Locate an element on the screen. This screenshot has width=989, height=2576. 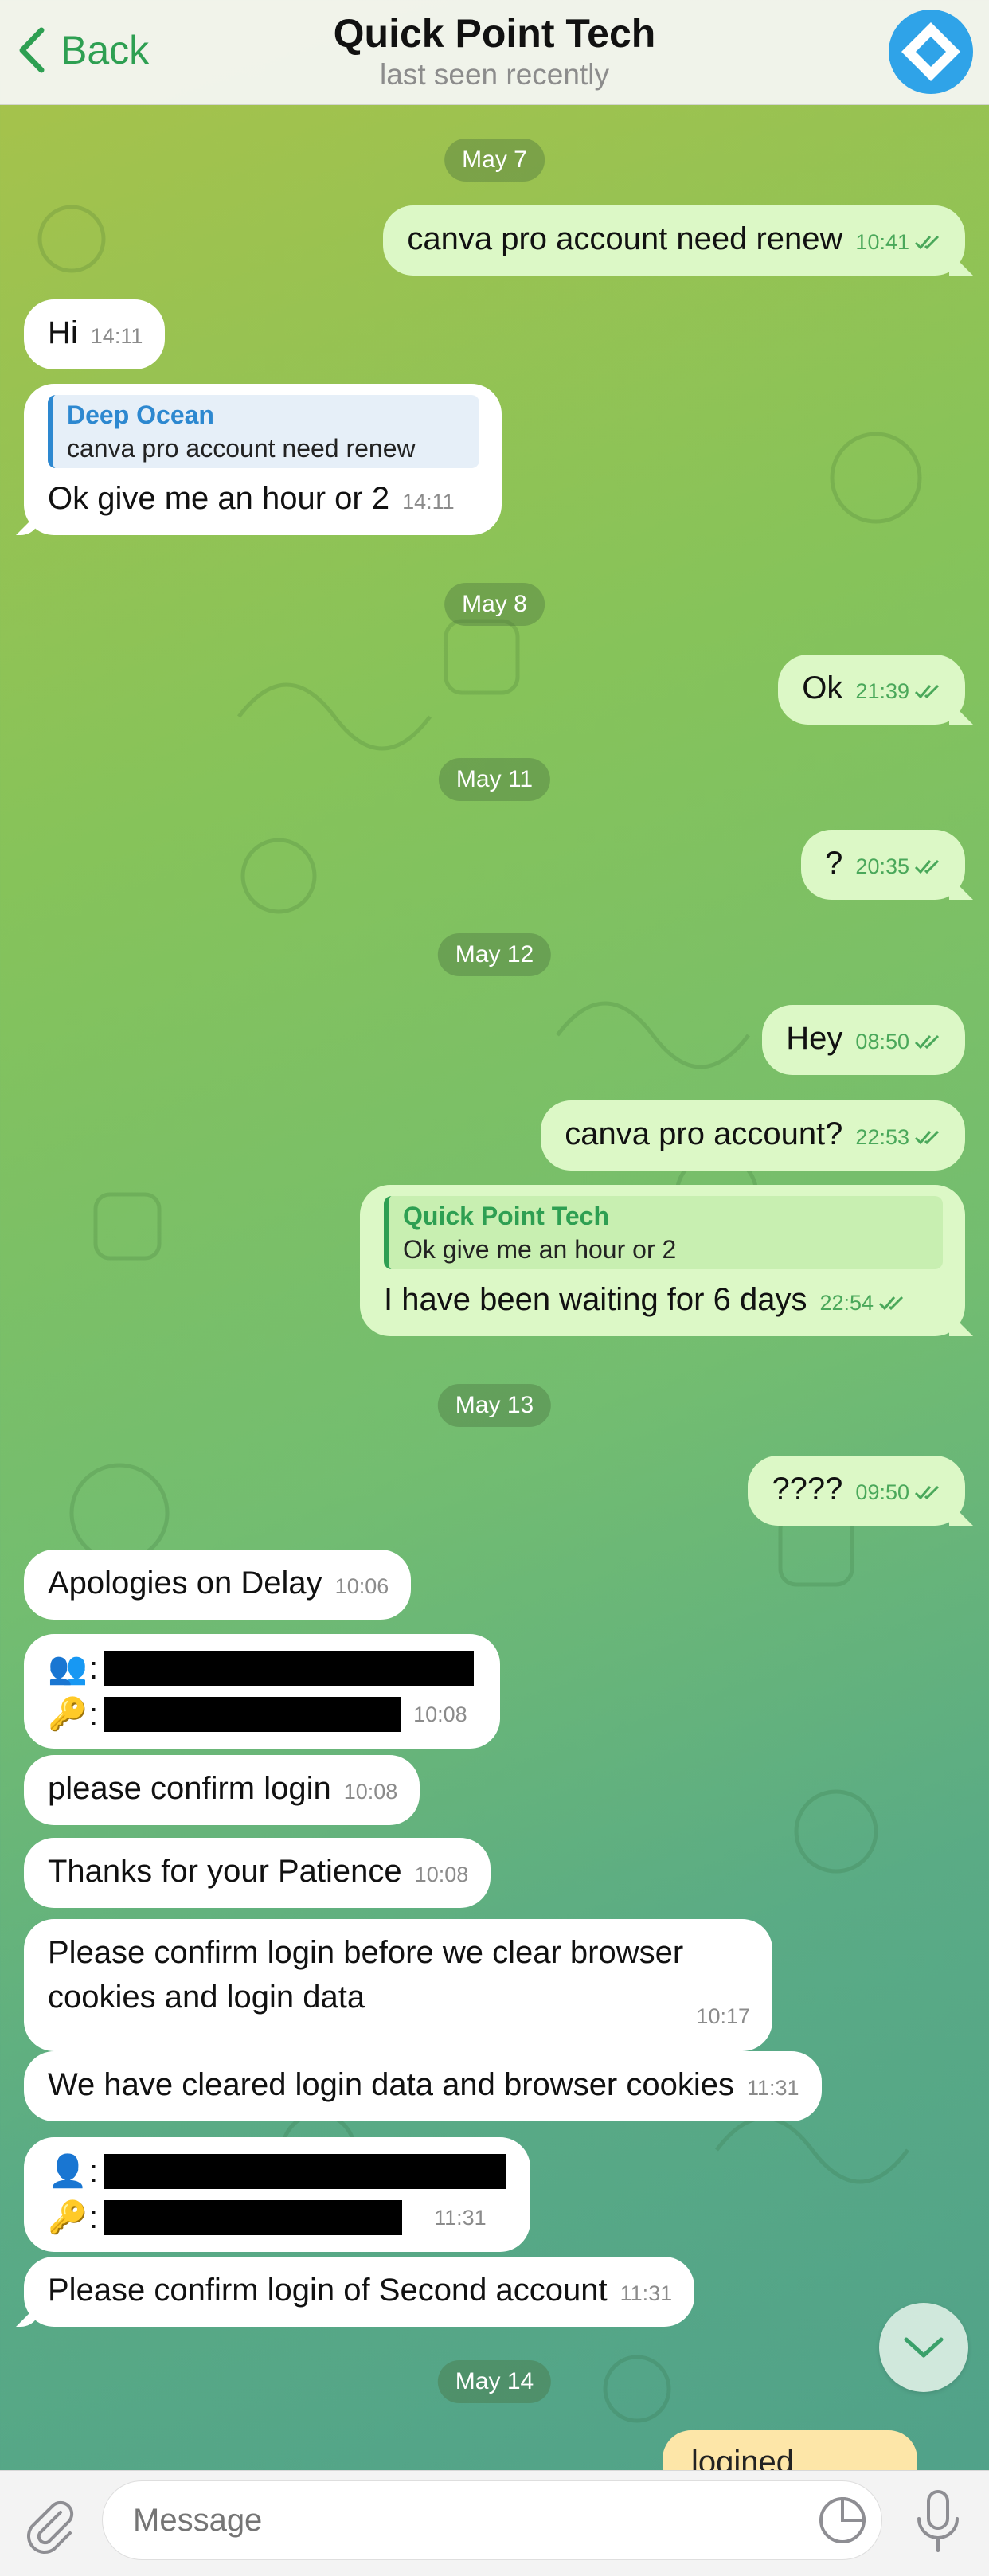
reply-text: Ok give me an hour or 2 is located at coordinates (540, 1249).